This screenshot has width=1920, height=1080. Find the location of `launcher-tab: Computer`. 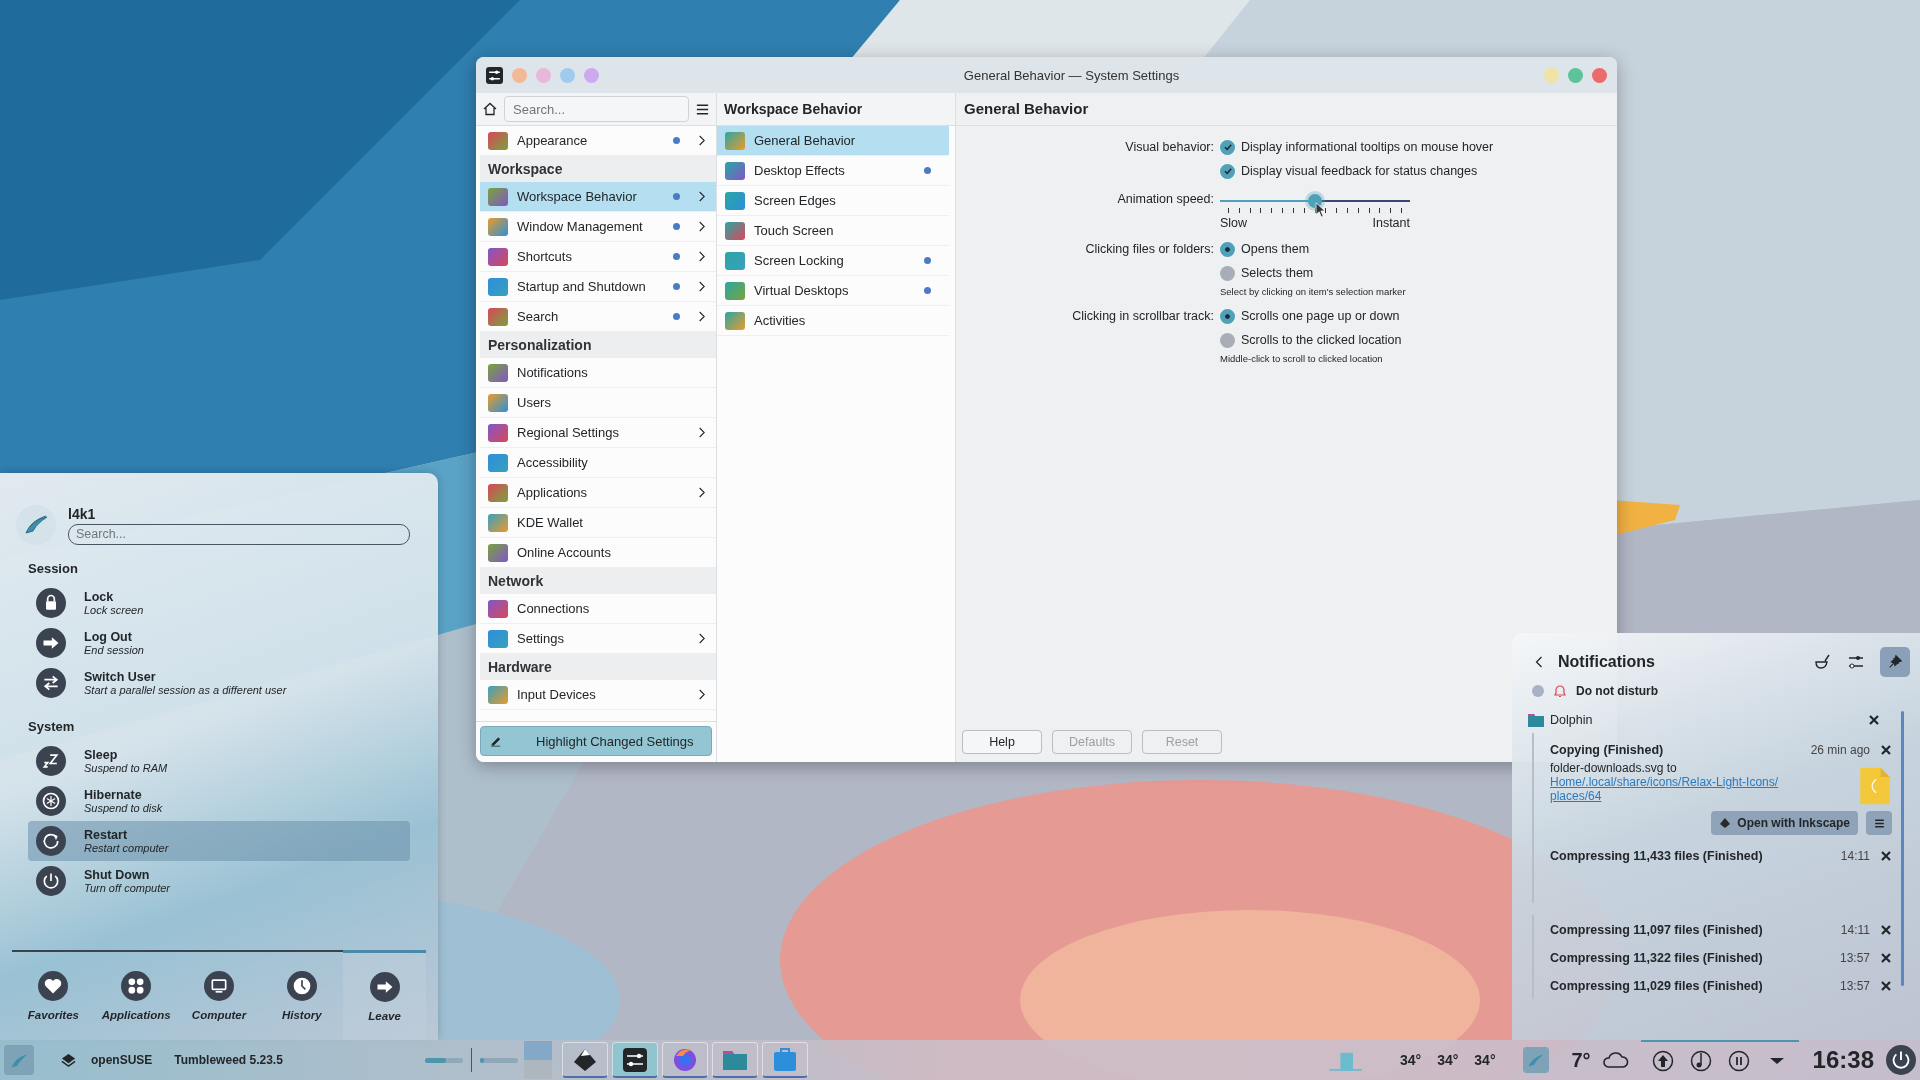

launcher-tab: Computer is located at coordinates (219, 996).